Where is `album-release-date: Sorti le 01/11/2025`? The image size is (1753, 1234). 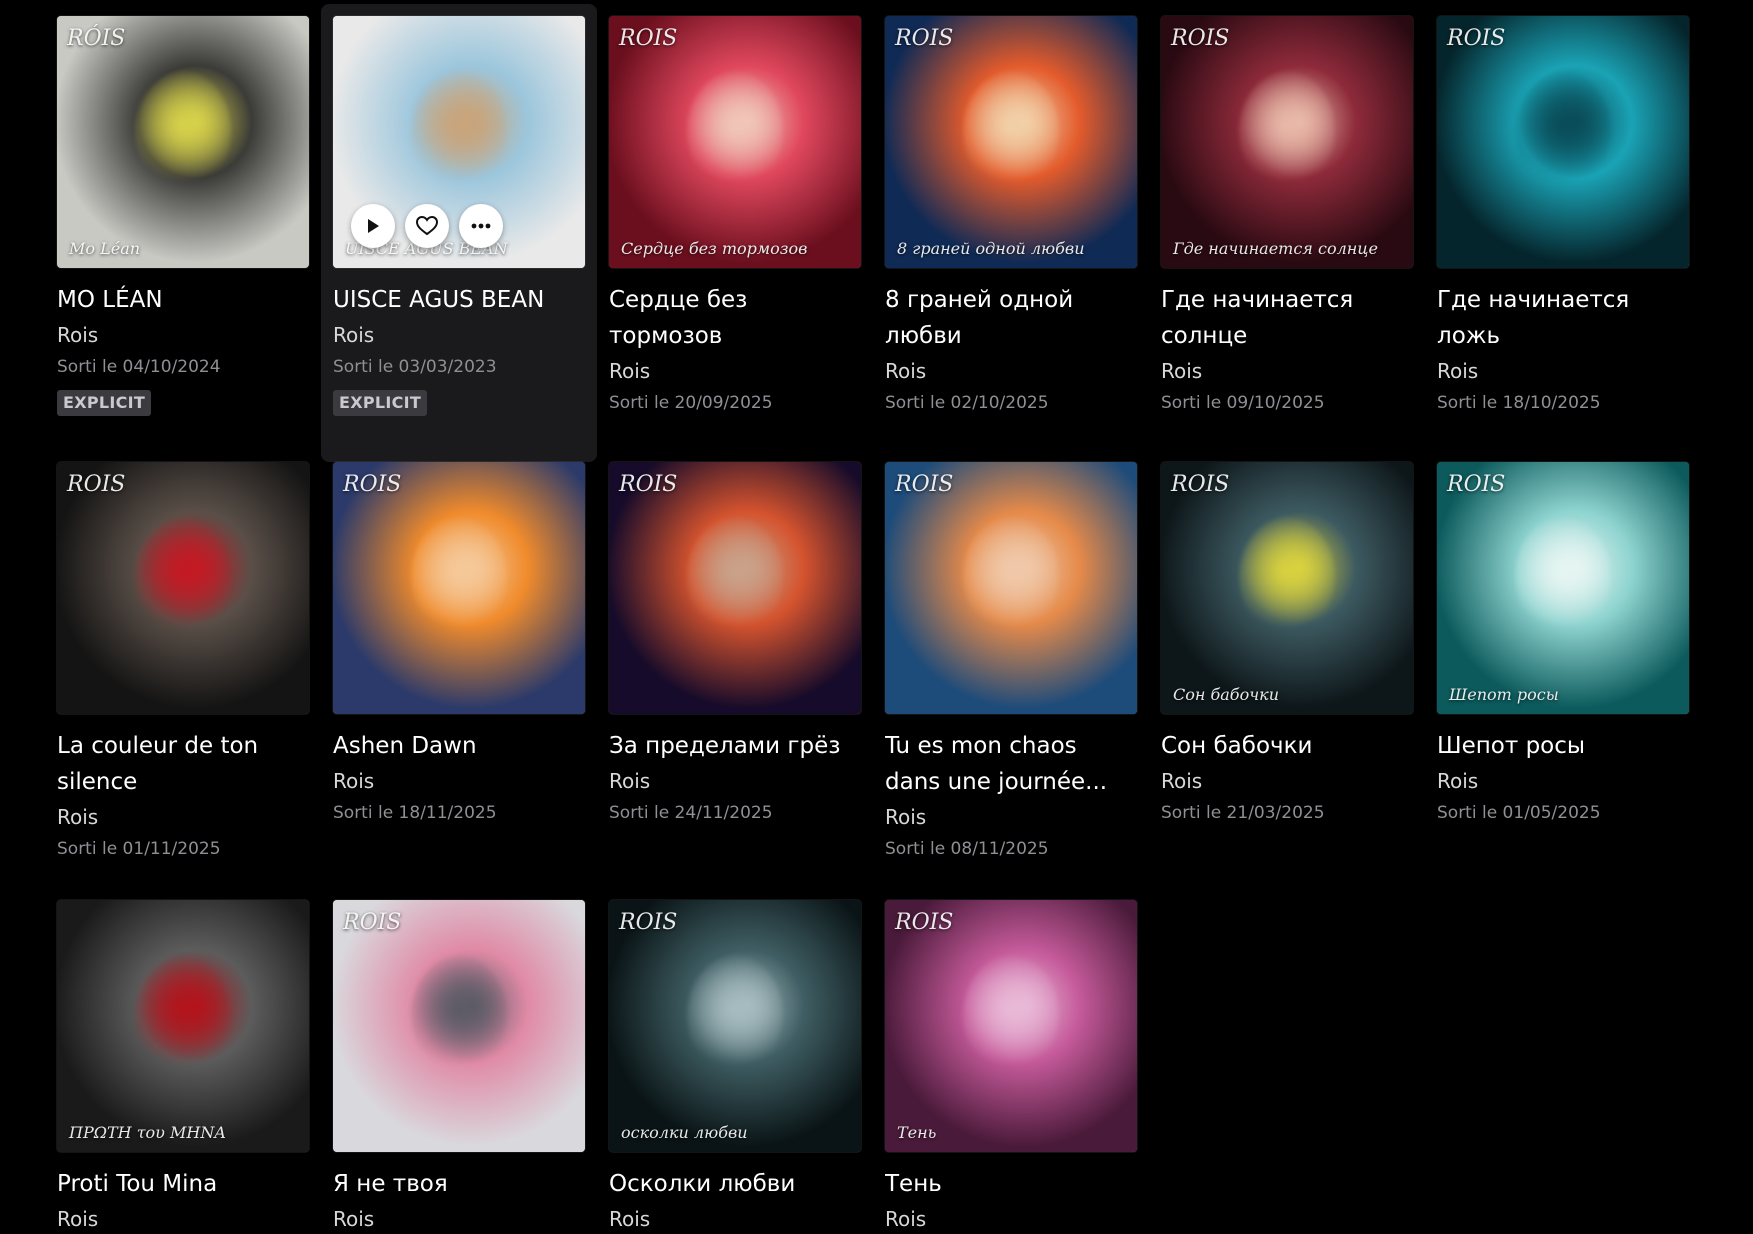
album-release-date: Sorti le 01/11/2025 is located at coordinates (139, 849).